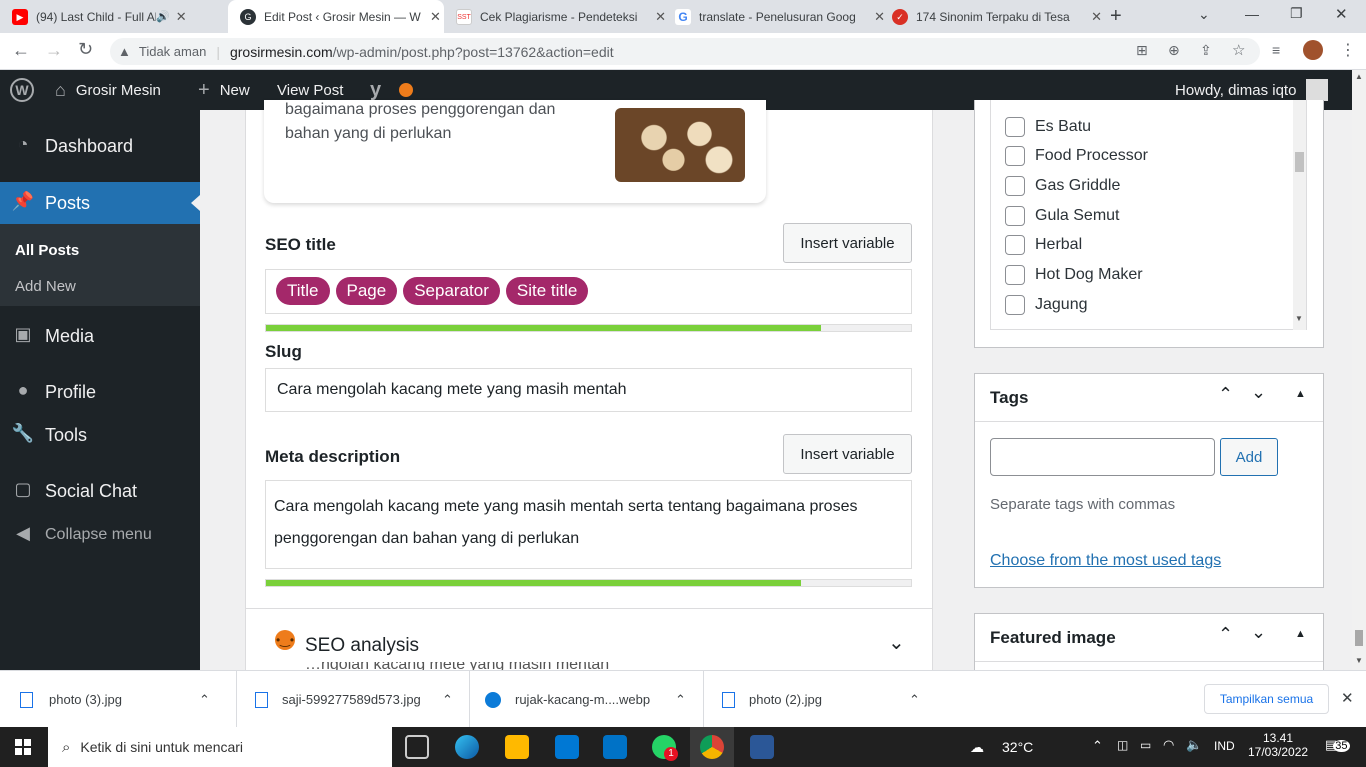 The height and width of the screenshot is (767, 1366). What do you see at coordinates (22, 90) in the screenshot?
I see `wordpress-logo-icon: W` at bounding box center [22, 90].